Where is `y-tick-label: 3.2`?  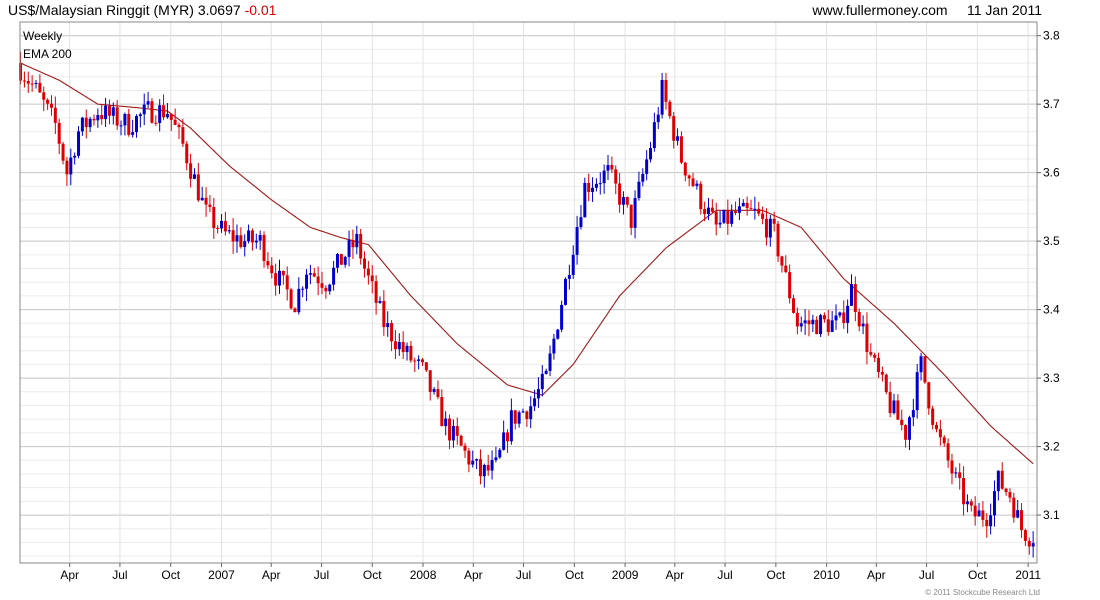 y-tick-label: 3.2 is located at coordinates (1051, 447).